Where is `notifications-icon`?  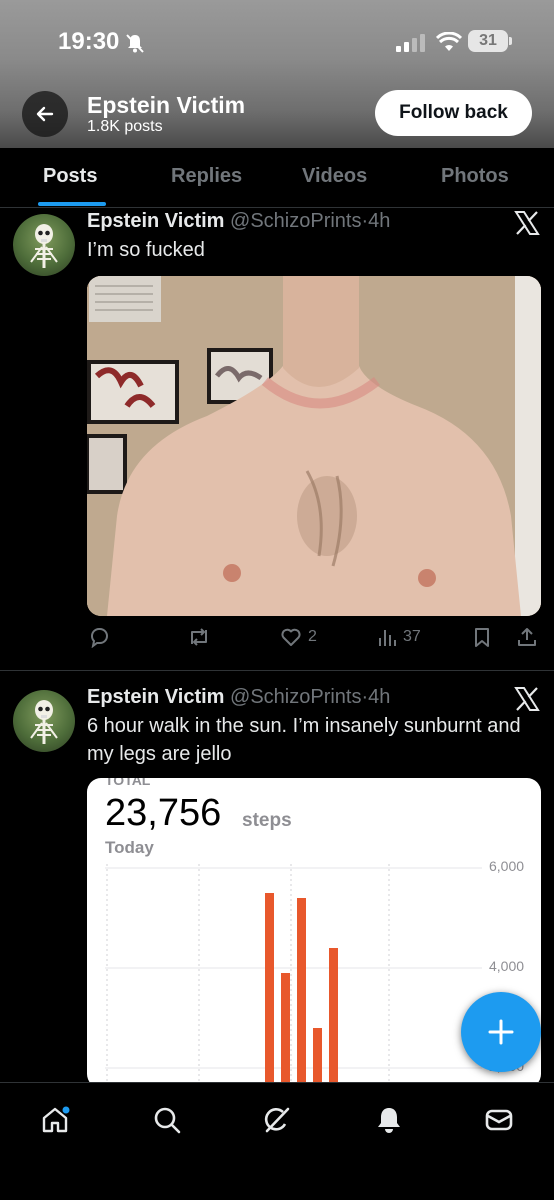
notifications-icon is located at coordinates (389, 1120).